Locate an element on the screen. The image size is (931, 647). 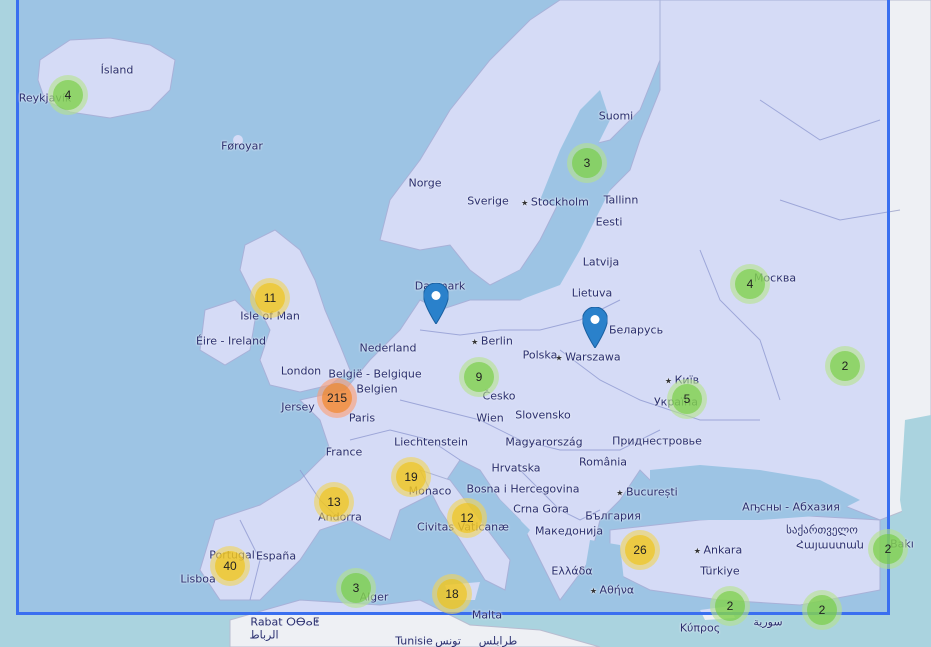
cluster-marker-germany: 9 is located at coordinates (479, 377).